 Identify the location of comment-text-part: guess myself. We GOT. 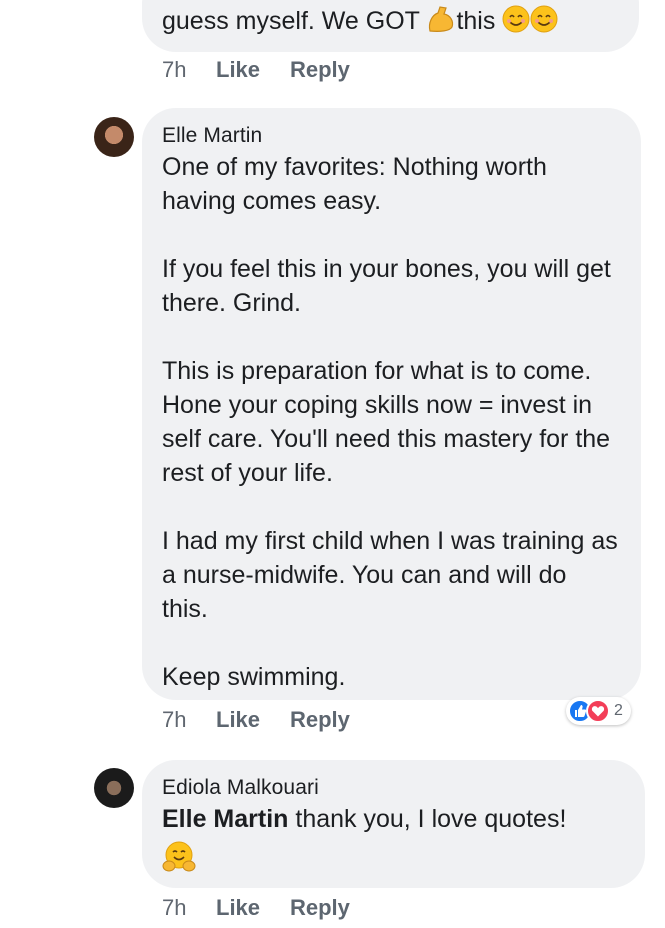
(291, 21).